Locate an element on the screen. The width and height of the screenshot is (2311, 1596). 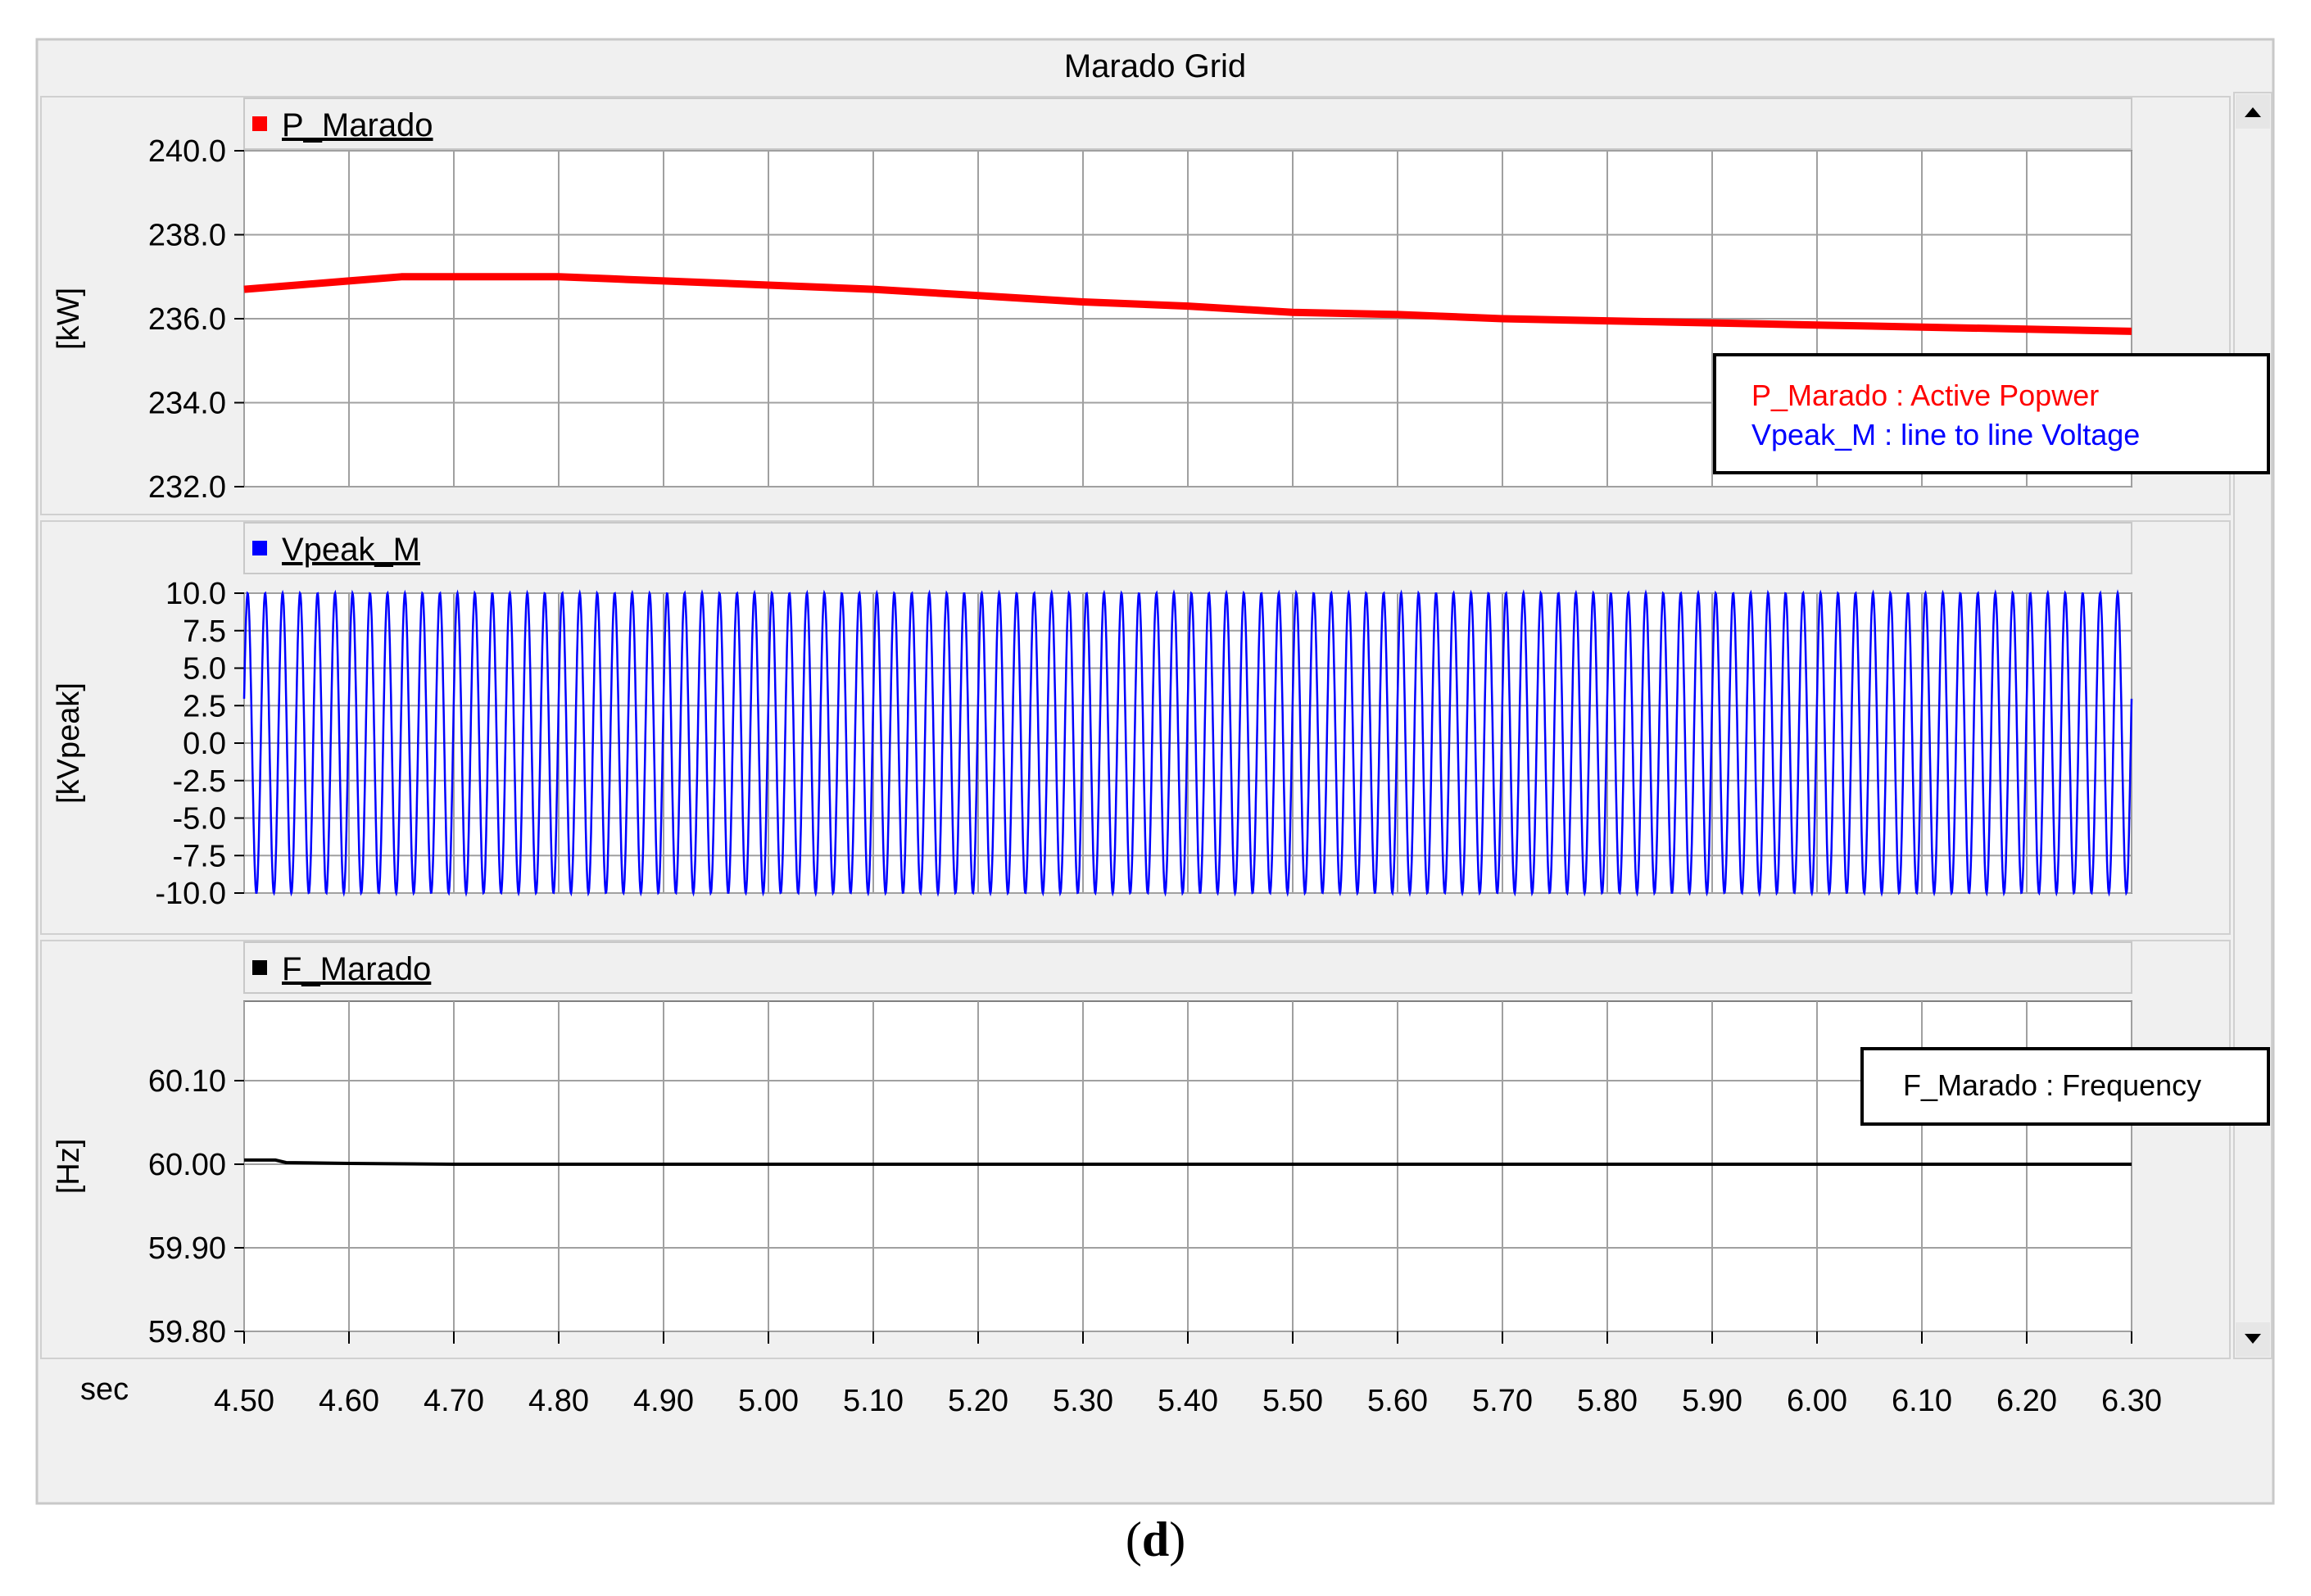
vertical-scrollbar is located at coordinates (2252, 725).